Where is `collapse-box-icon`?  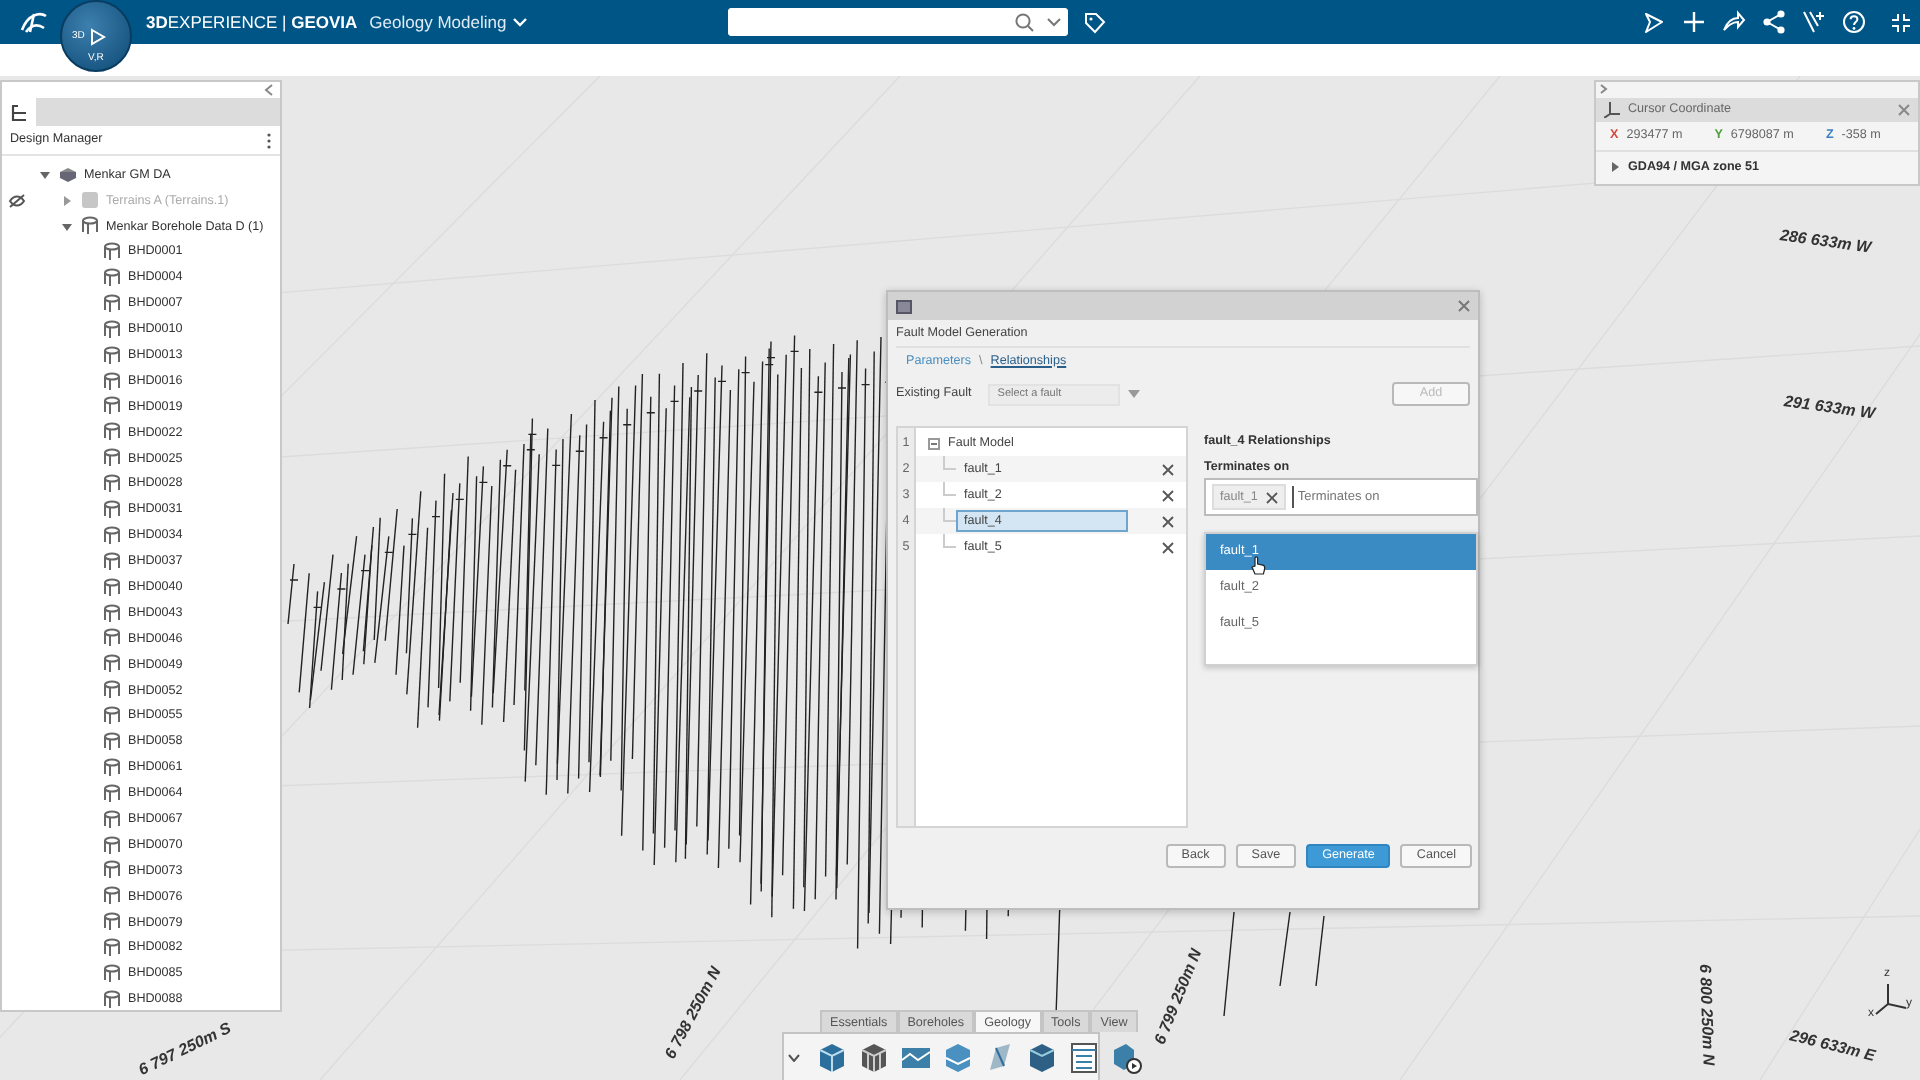 collapse-box-icon is located at coordinates (934, 443).